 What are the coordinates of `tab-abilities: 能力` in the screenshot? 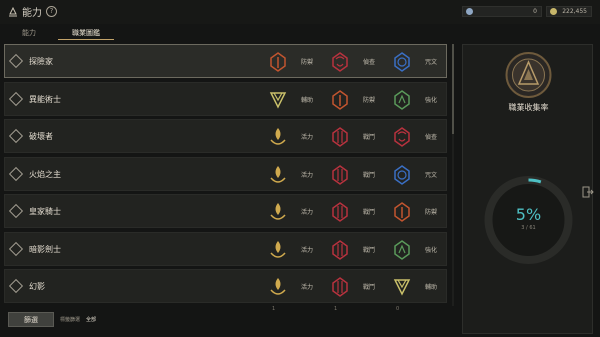 It's located at (29, 33).